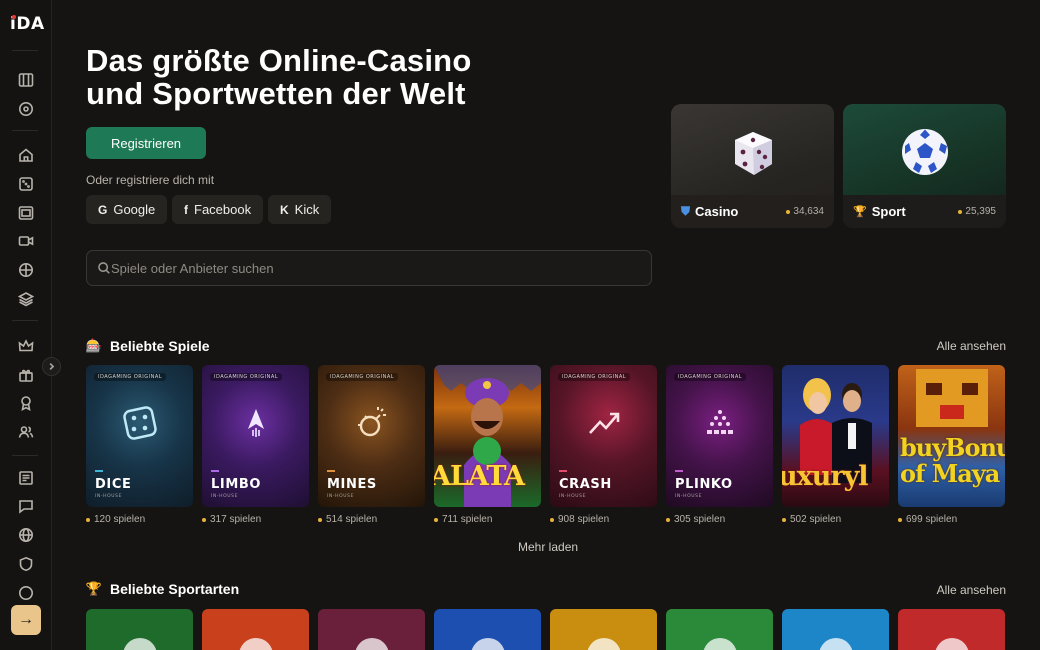 The width and height of the screenshot is (1040, 650). I want to click on game-name: DICE, so click(113, 484).